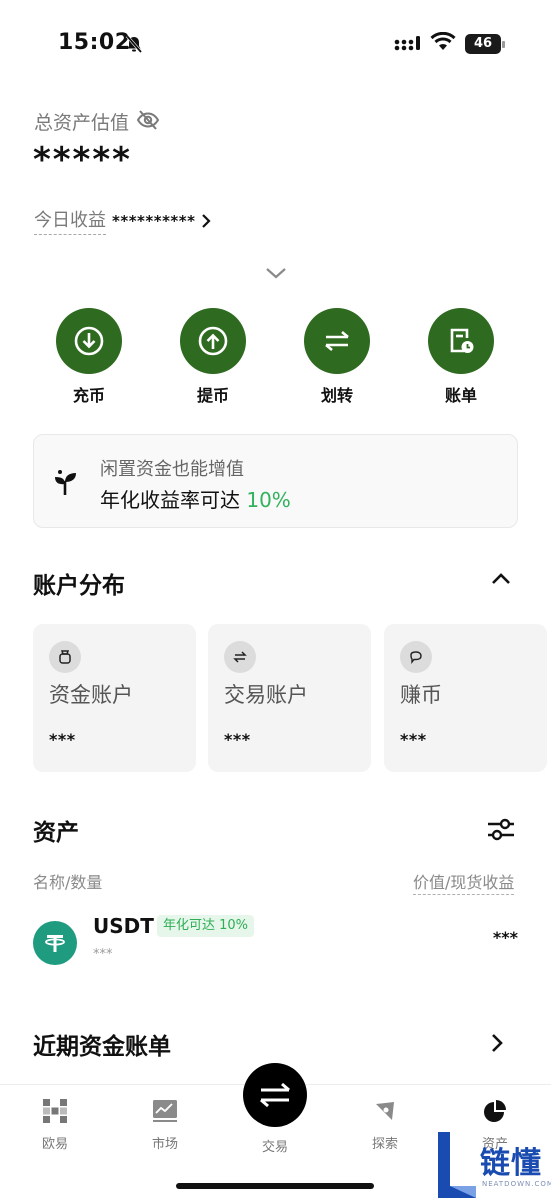 Image resolution: width=551 pixels, height=1200 pixels. Describe the element at coordinates (461, 341) in the screenshot. I see `bill-icon` at that location.